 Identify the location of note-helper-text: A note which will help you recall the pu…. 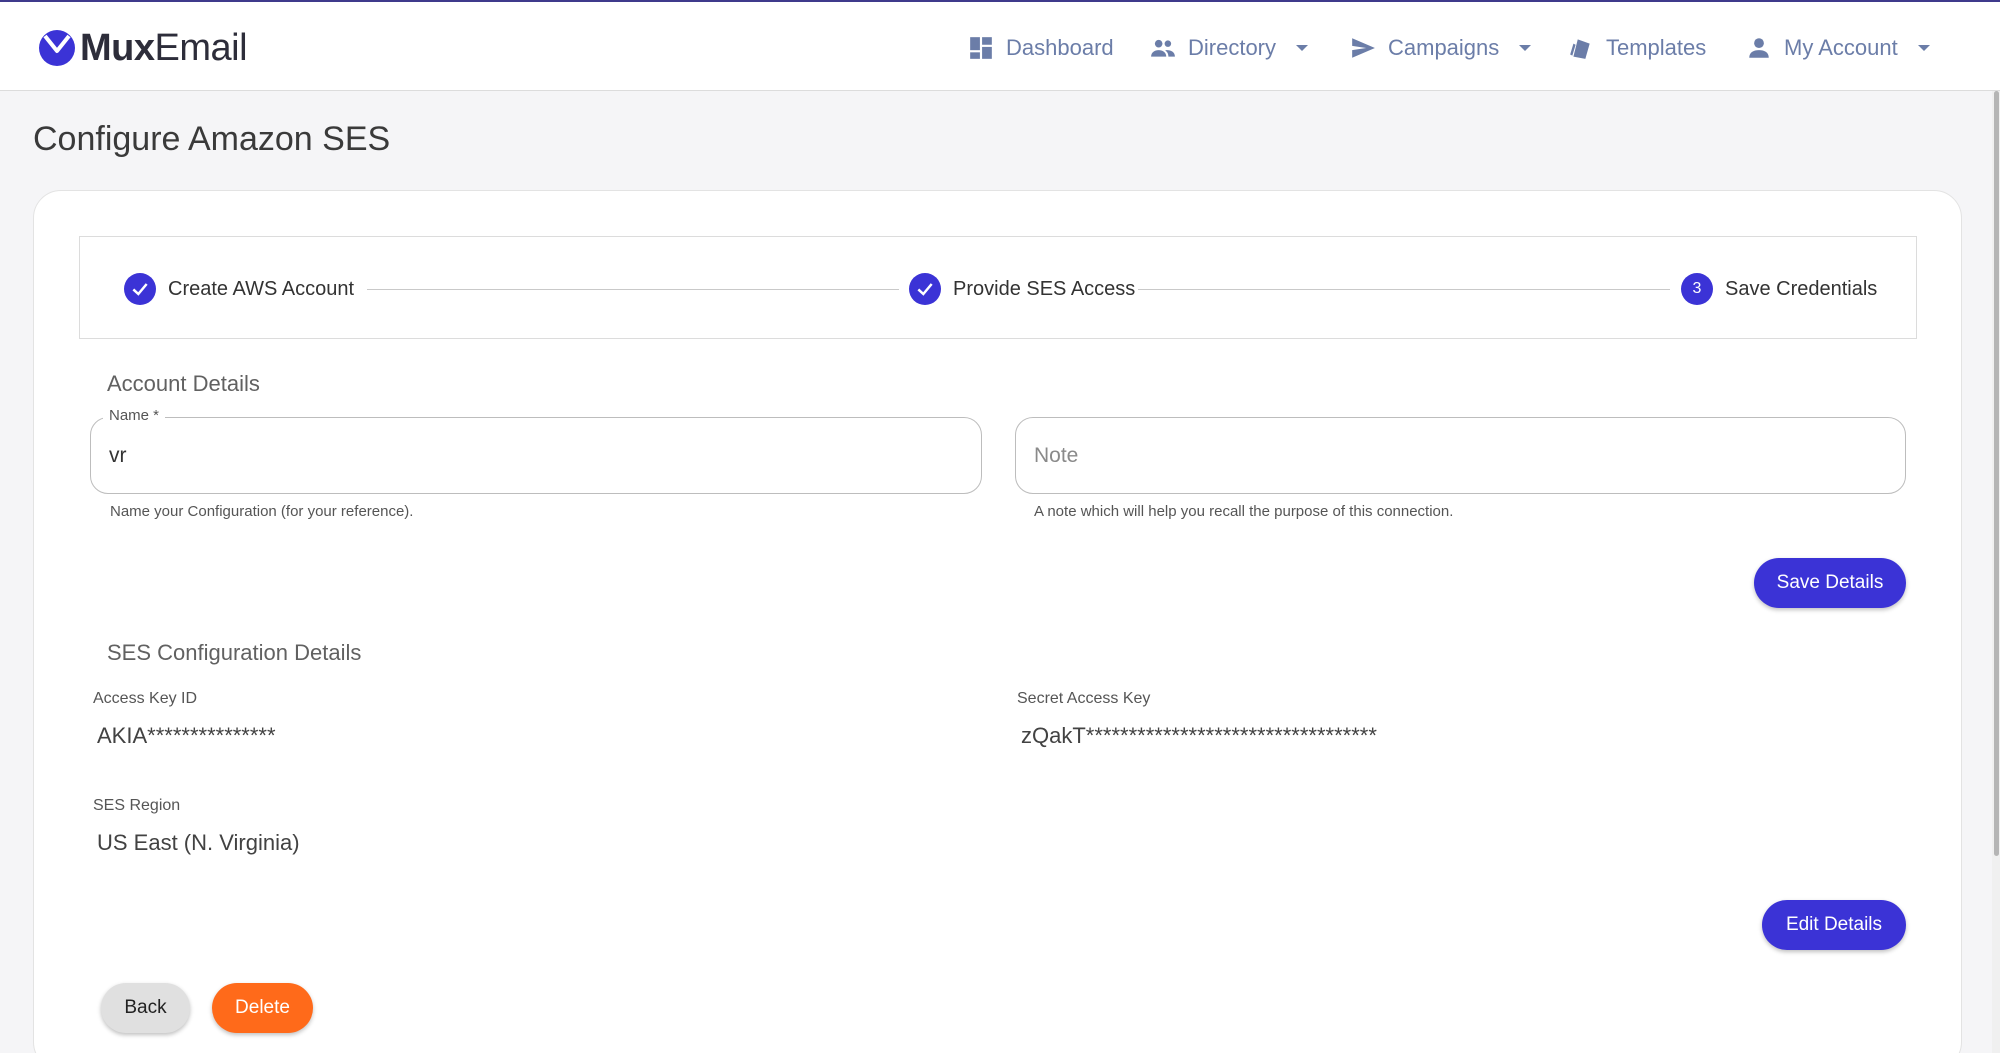
(1244, 511).